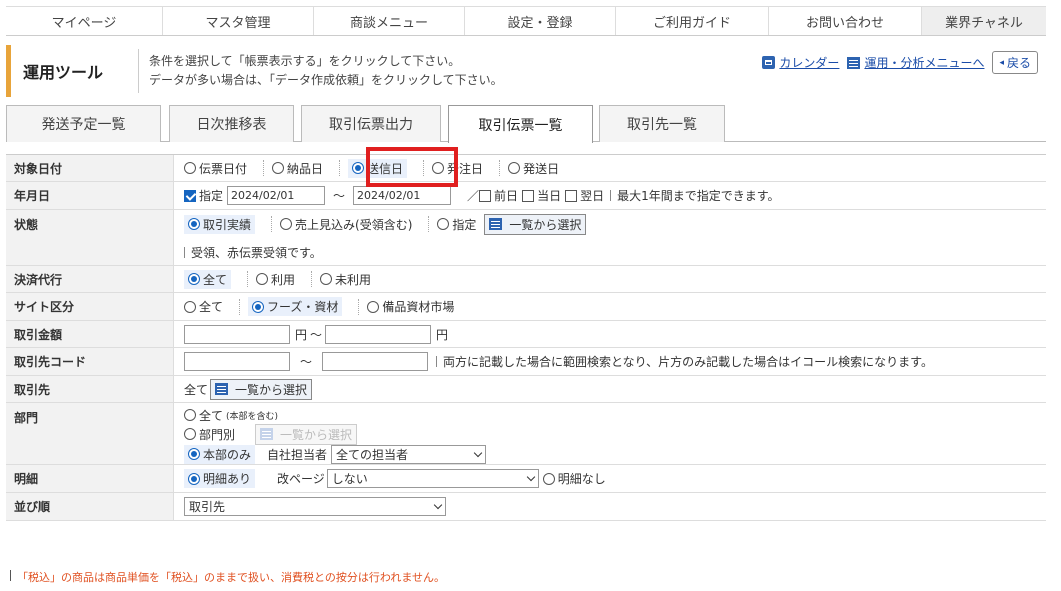 The image size is (1061, 591). I want to click on row-payment-agency: 決済代行 全て 利用 未利用, so click(526, 279).